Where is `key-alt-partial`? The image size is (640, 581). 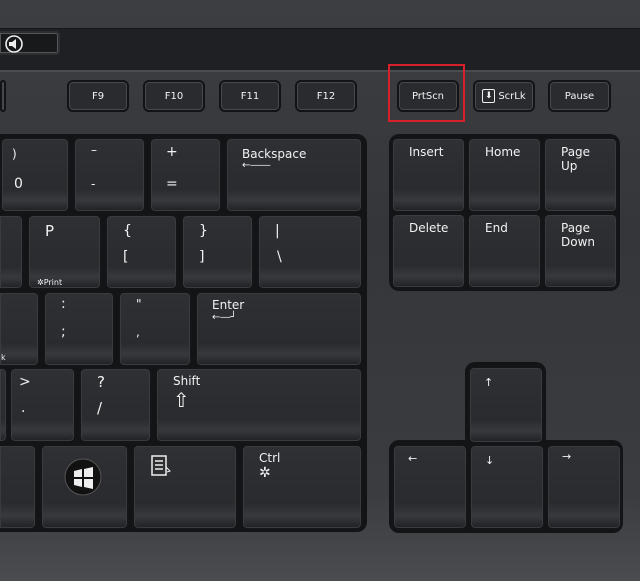 key-alt-partial is located at coordinates (18, 487).